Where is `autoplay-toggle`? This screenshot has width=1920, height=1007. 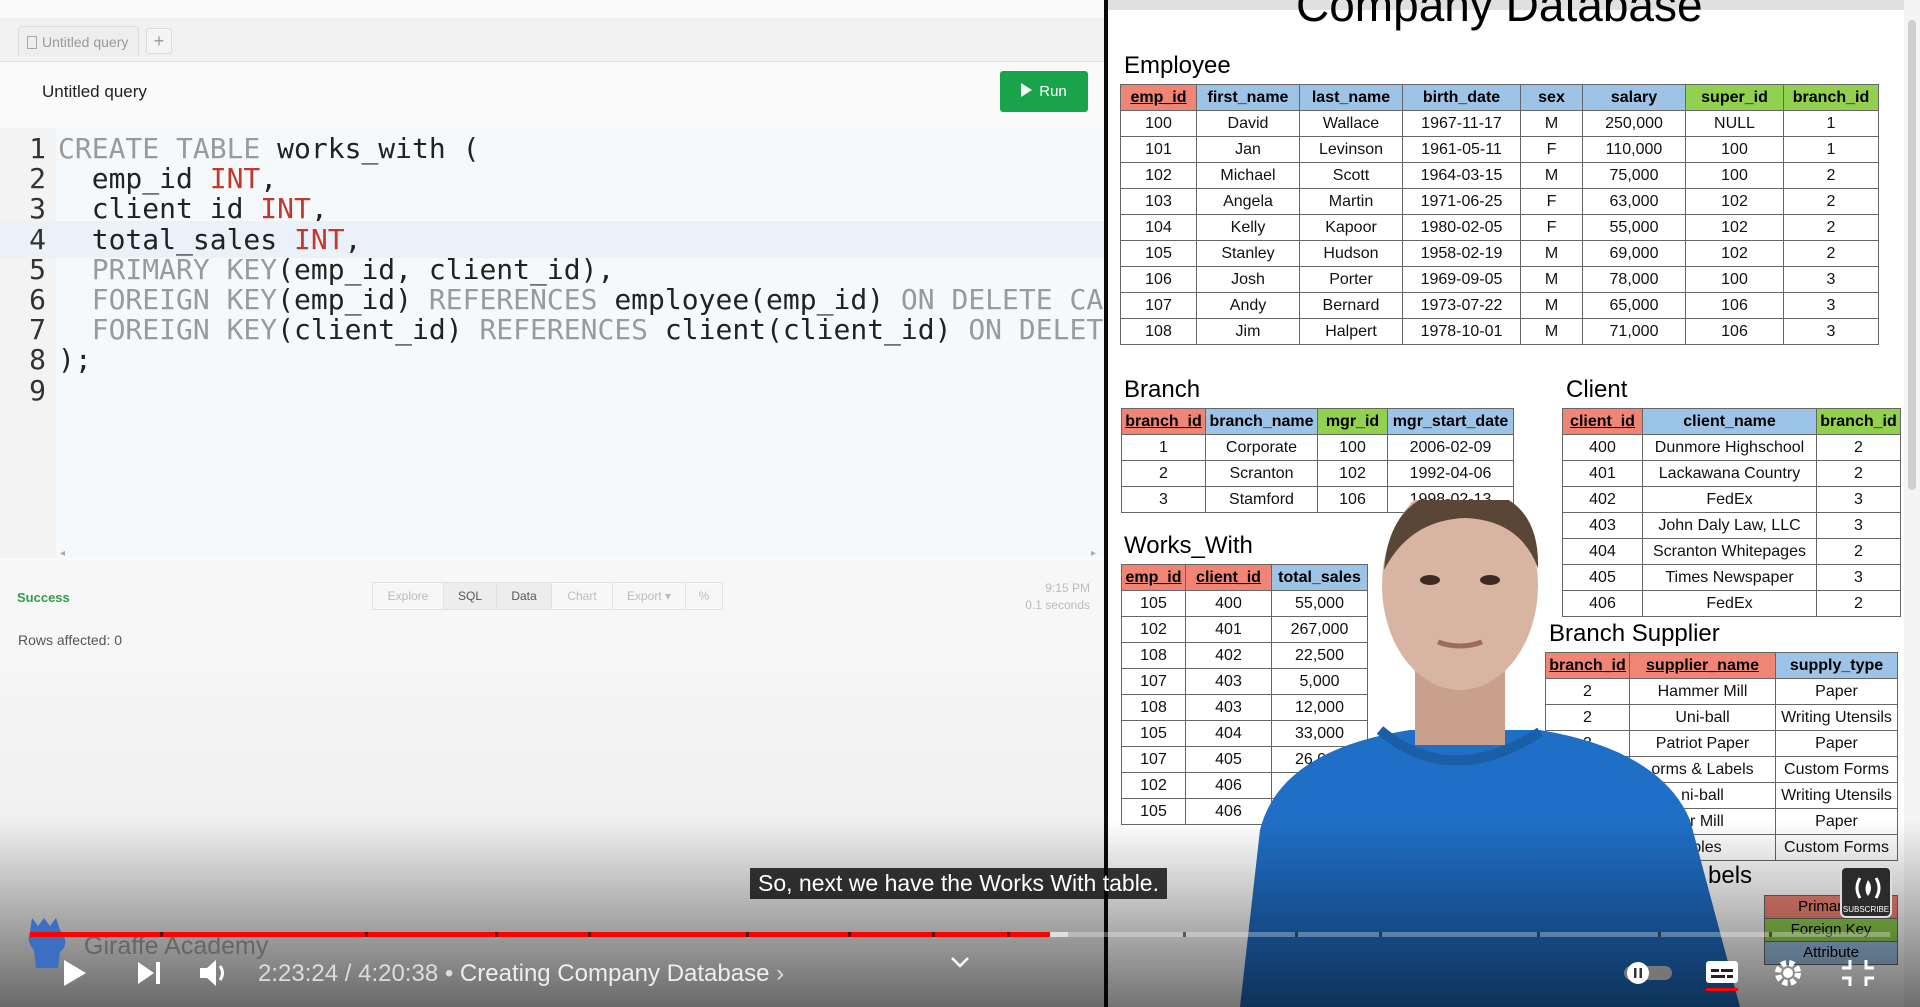 autoplay-toggle is located at coordinates (1648, 973).